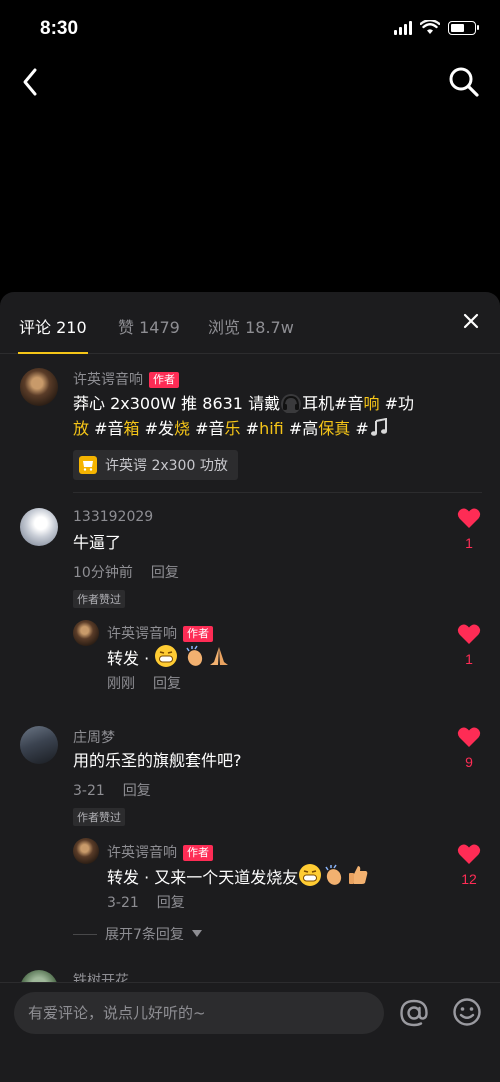 The height and width of the screenshot is (1082, 500). What do you see at coordinates (121, 684) in the screenshot?
I see `reply-time: 刚刚` at bounding box center [121, 684].